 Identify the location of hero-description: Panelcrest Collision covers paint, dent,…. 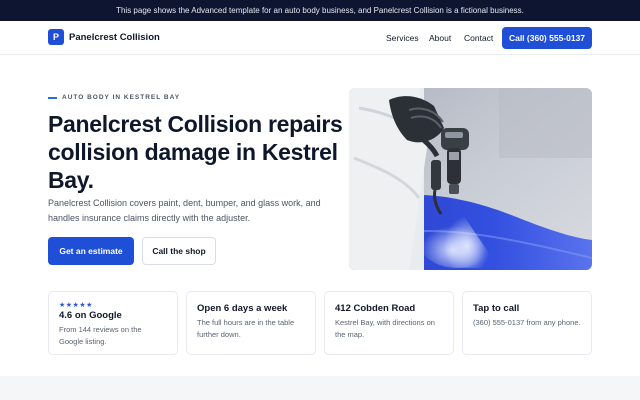
(184, 210).